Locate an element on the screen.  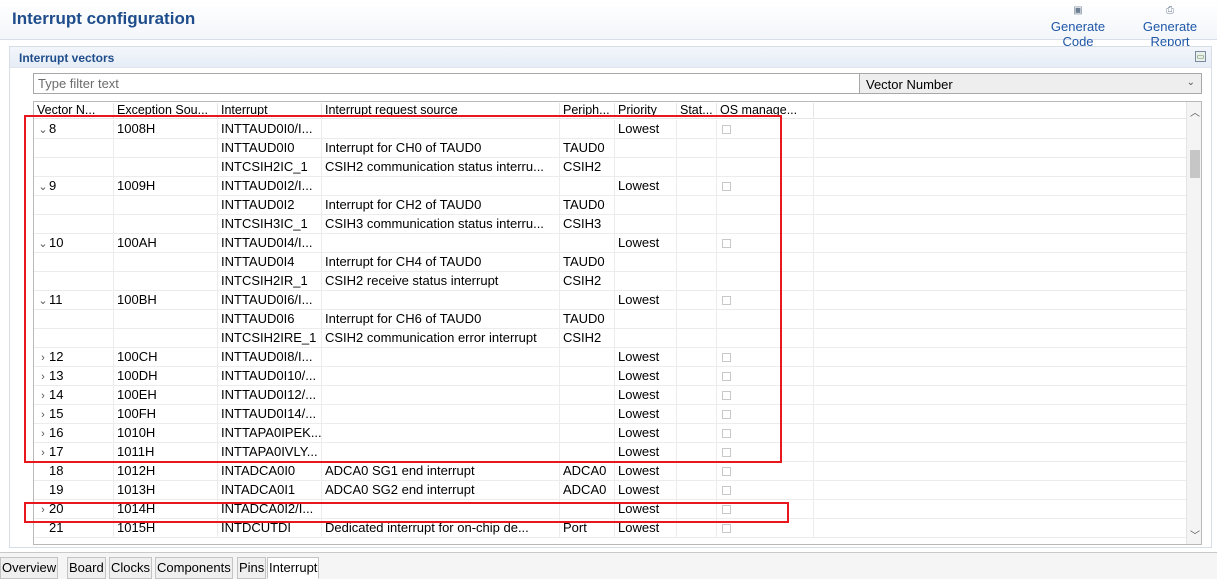
tab-board: Board is located at coordinates (86, 568).